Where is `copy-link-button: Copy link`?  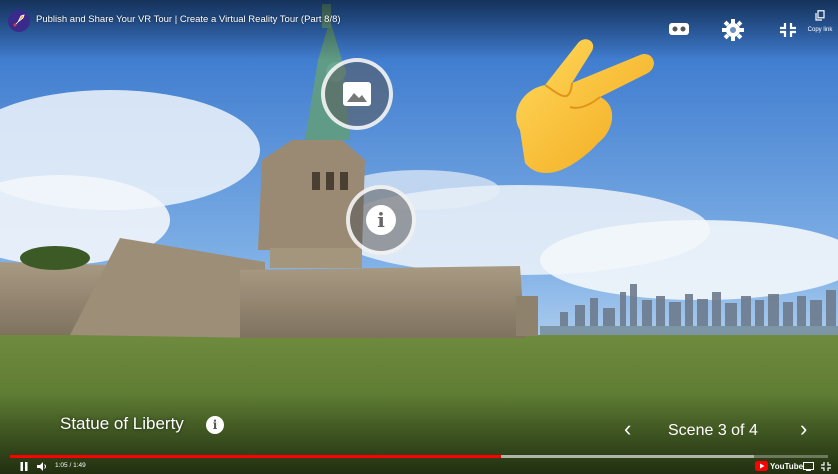
copy-link-button: Copy link is located at coordinates (820, 20).